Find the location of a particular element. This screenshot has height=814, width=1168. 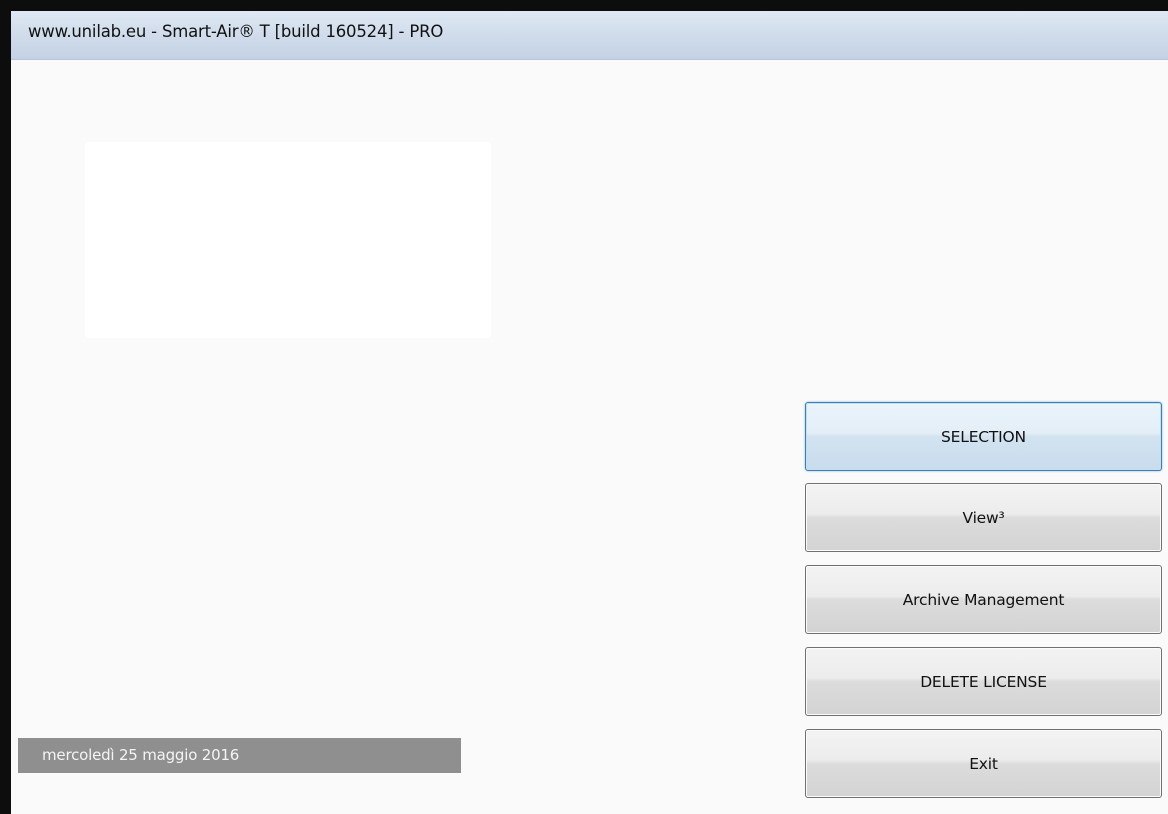

exit-button: Exit is located at coordinates (983, 763).